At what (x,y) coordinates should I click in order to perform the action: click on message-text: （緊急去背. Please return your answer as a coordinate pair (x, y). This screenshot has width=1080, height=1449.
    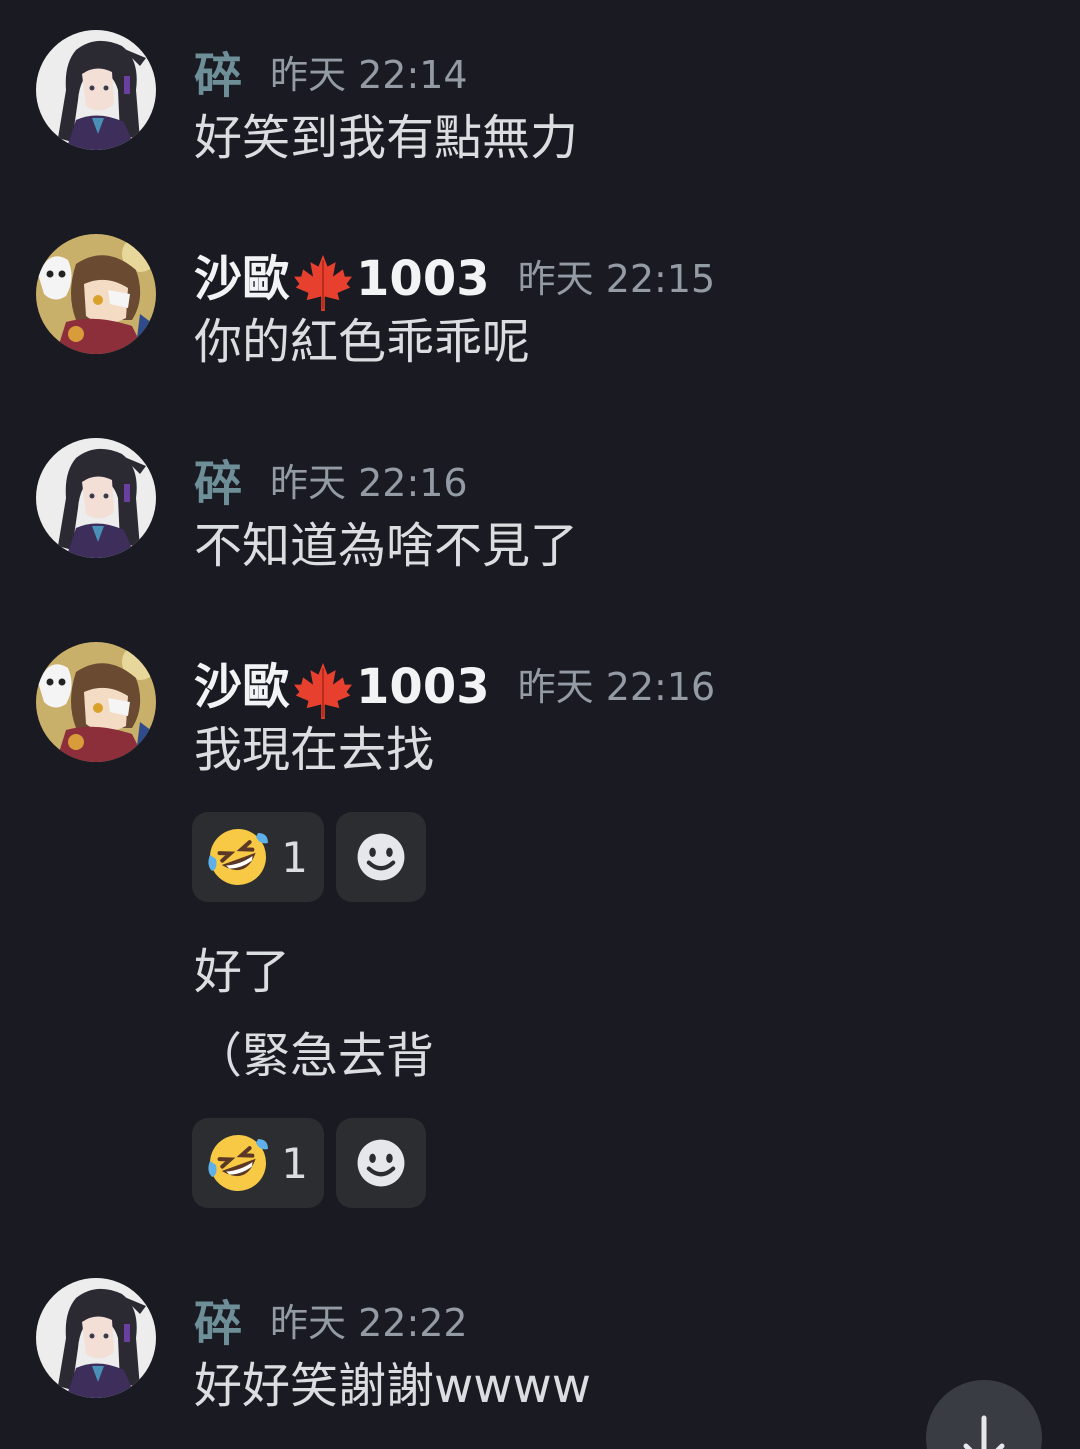
    Looking at the image, I should click on (314, 1056).